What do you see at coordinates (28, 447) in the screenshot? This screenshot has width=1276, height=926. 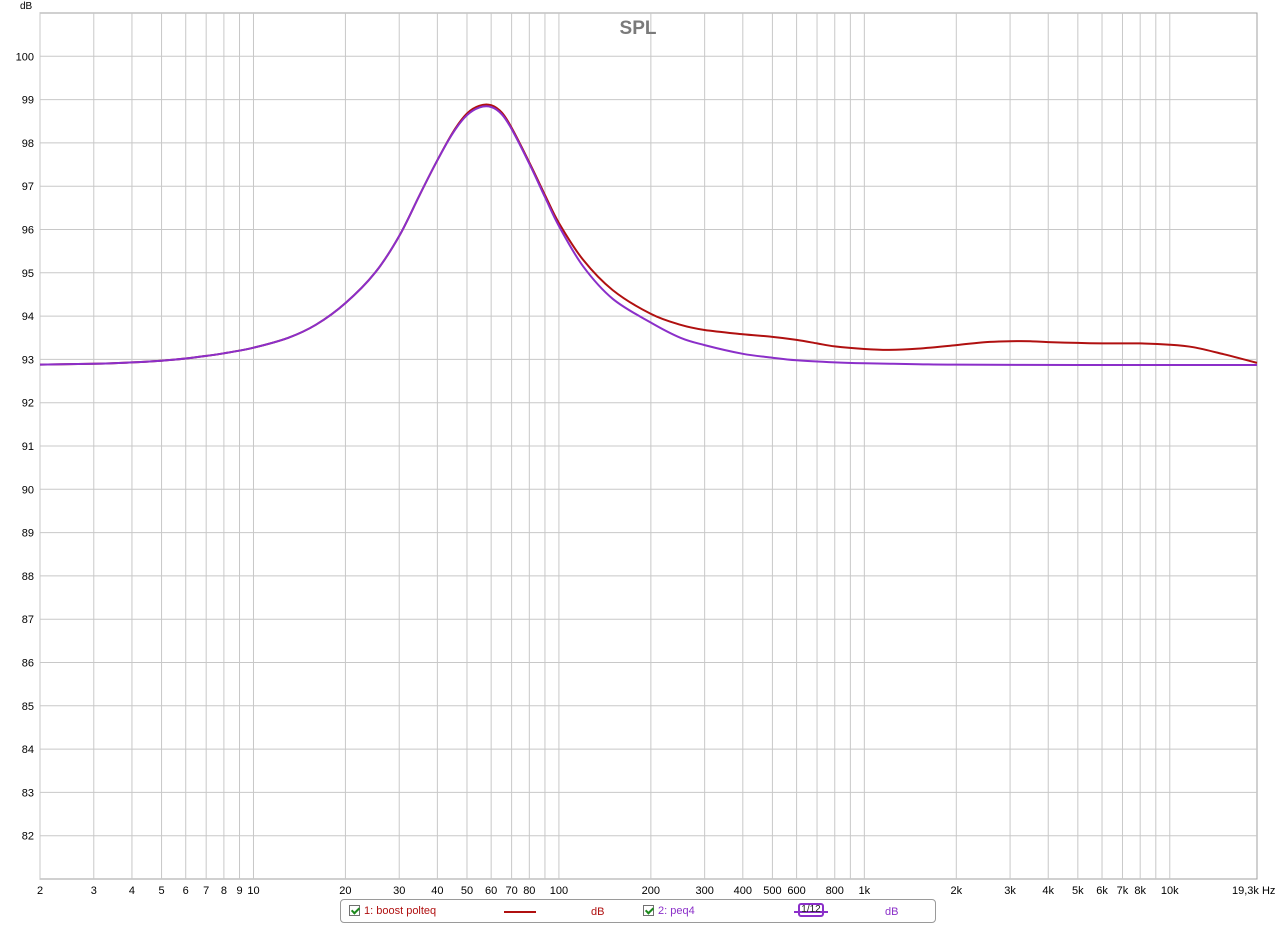 I see `y-tick-label: 91` at bounding box center [28, 447].